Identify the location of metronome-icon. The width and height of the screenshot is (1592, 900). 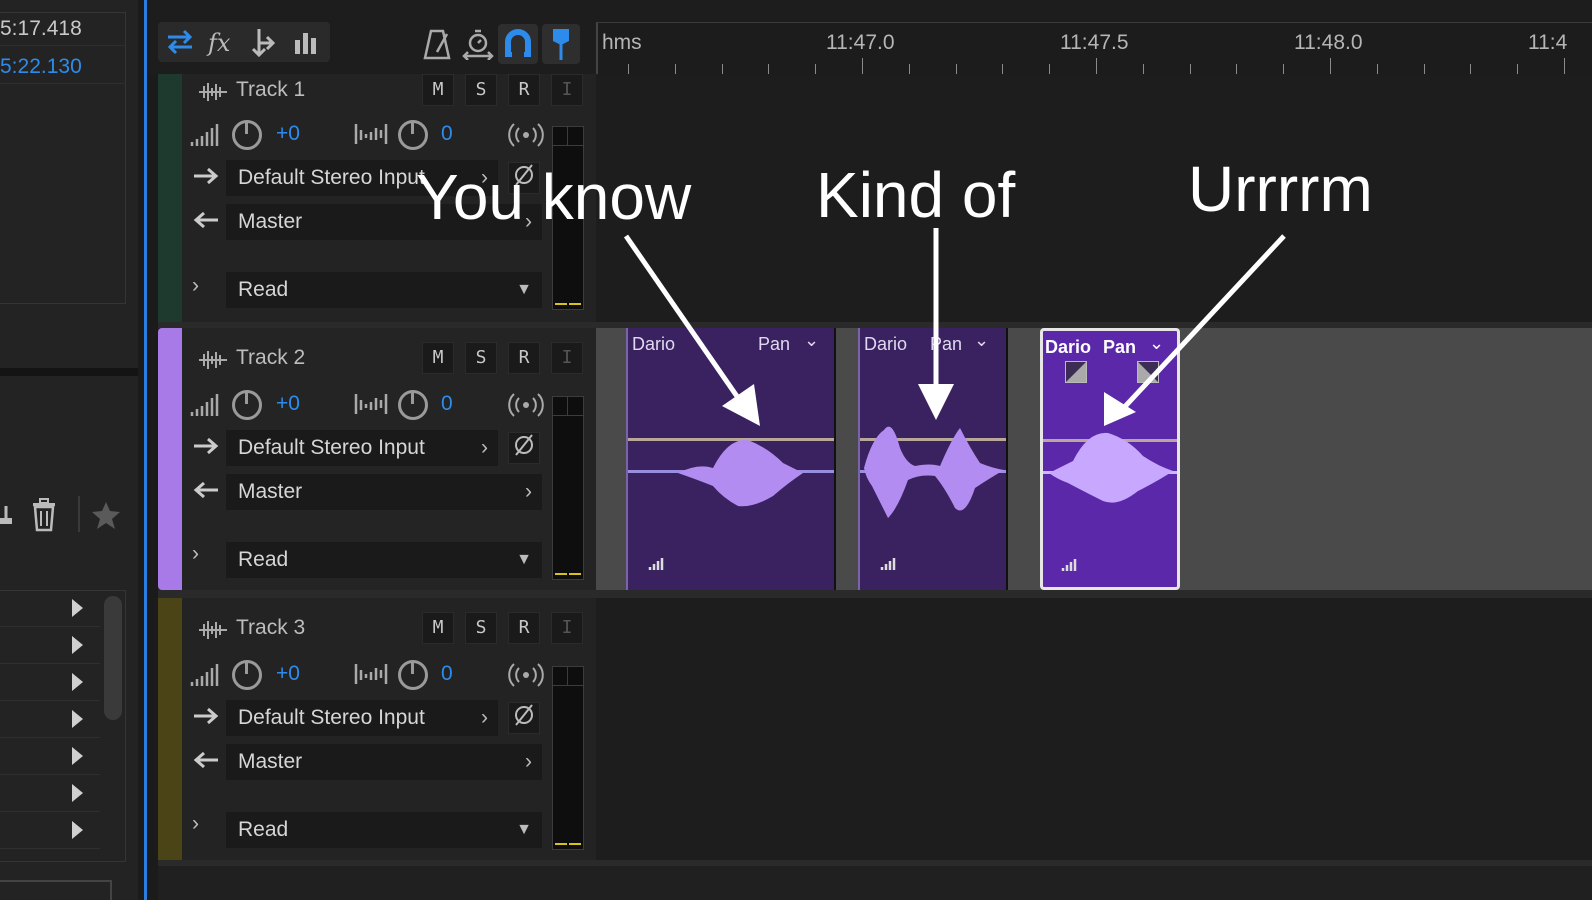
(437, 44).